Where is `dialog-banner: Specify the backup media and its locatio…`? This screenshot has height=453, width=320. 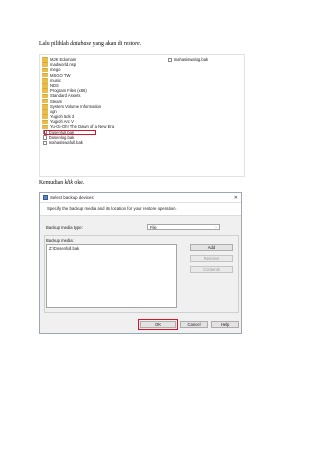 dialog-banner: Specify the backup media and its locatio… is located at coordinates (140, 209).